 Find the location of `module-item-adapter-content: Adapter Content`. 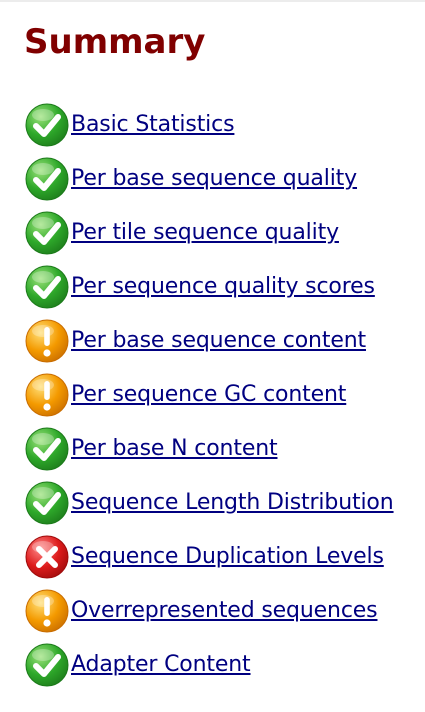

module-item-adapter-content: Adapter Content is located at coordinates (209, 665).